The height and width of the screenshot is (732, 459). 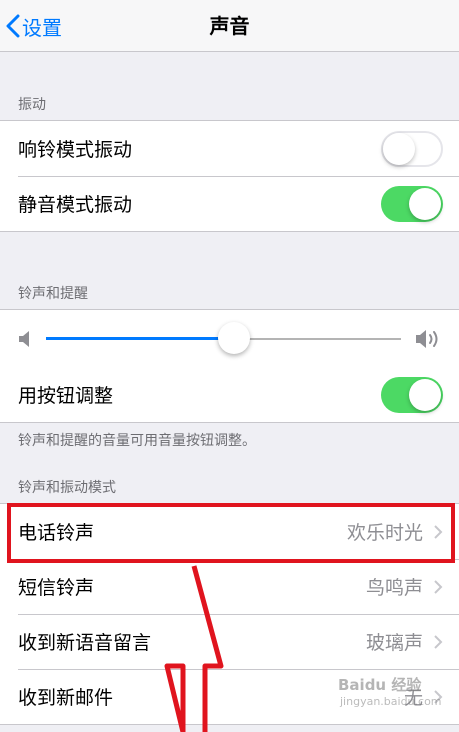 I want to click on change-with-buttons-toggle, so click(x=412, y=394).